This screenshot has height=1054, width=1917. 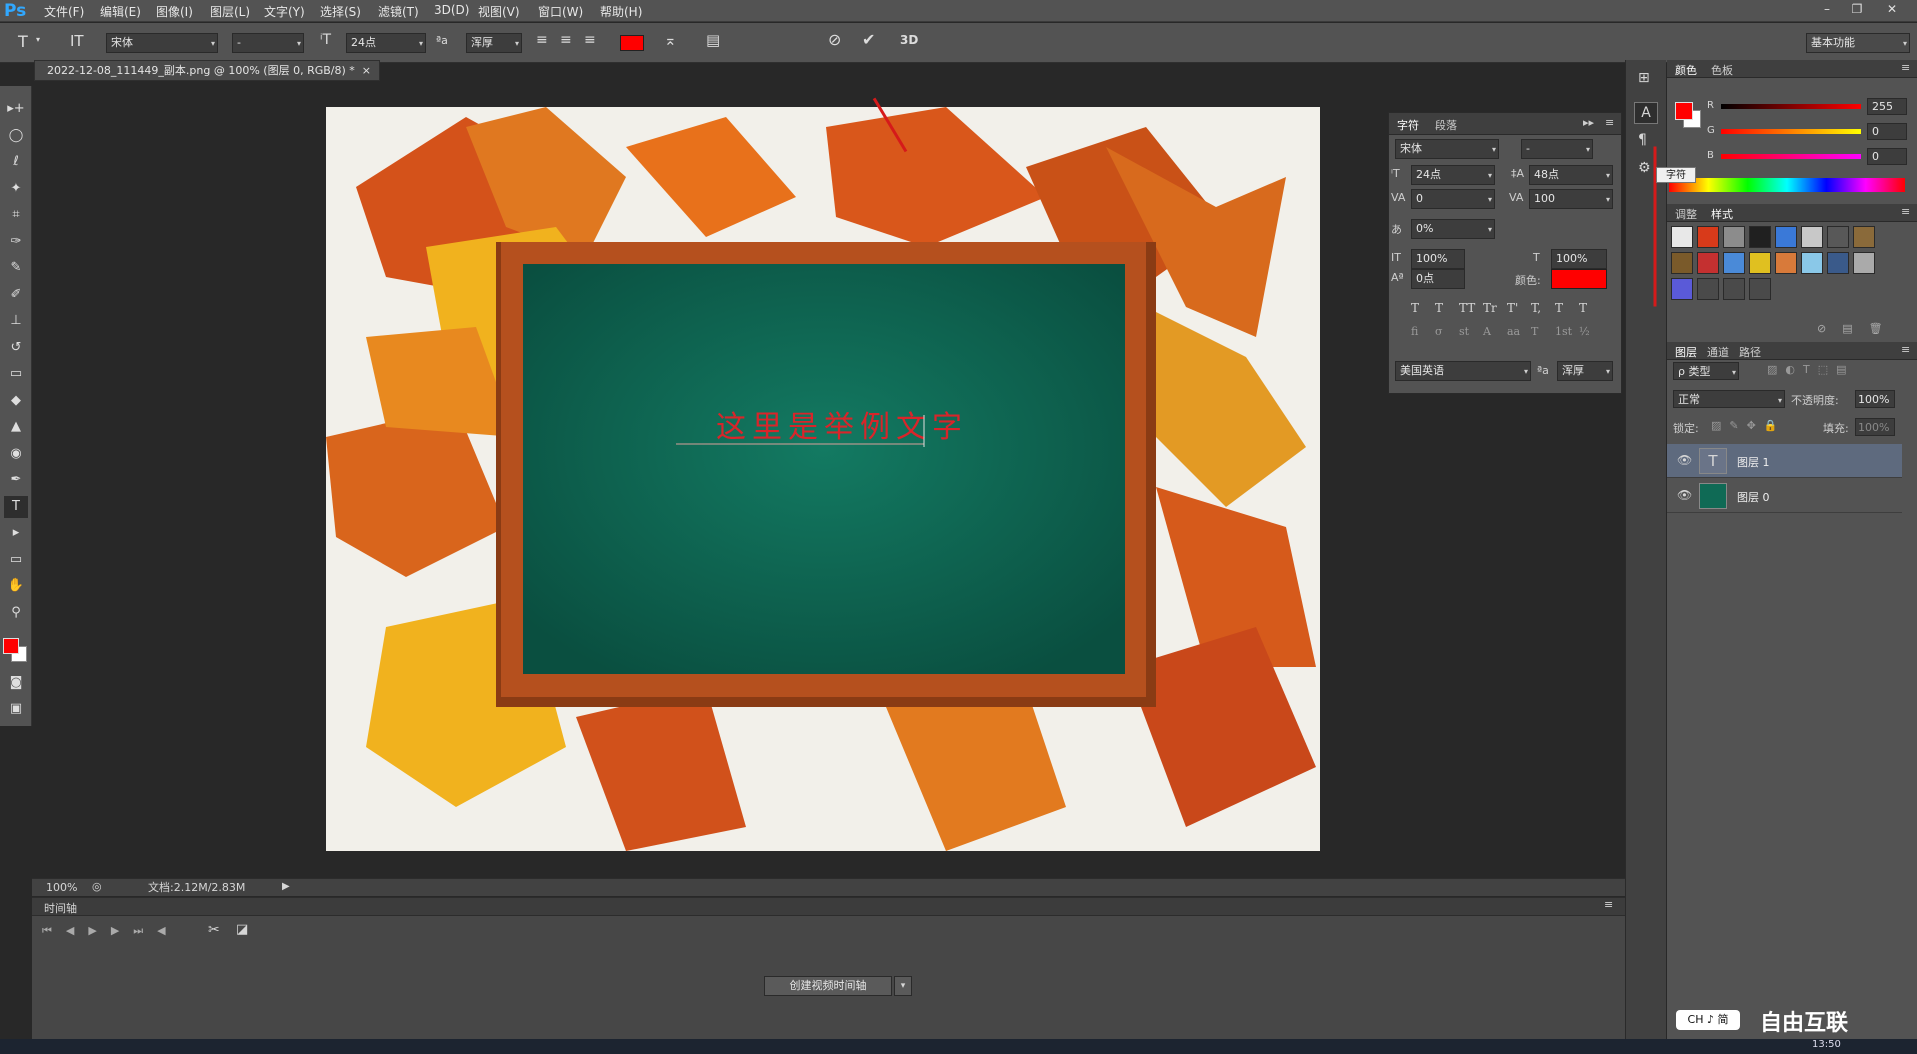 What do you see at coordinates (77, 41) in the screenshot?
I see `text-orientation-icon: IT` at bounding box center [77, 41].